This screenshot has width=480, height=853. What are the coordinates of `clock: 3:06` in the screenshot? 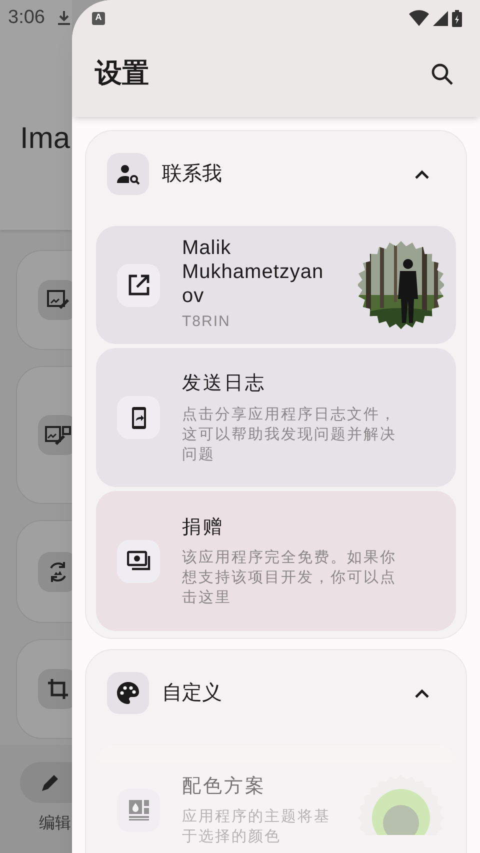 It's located at (26, 18).